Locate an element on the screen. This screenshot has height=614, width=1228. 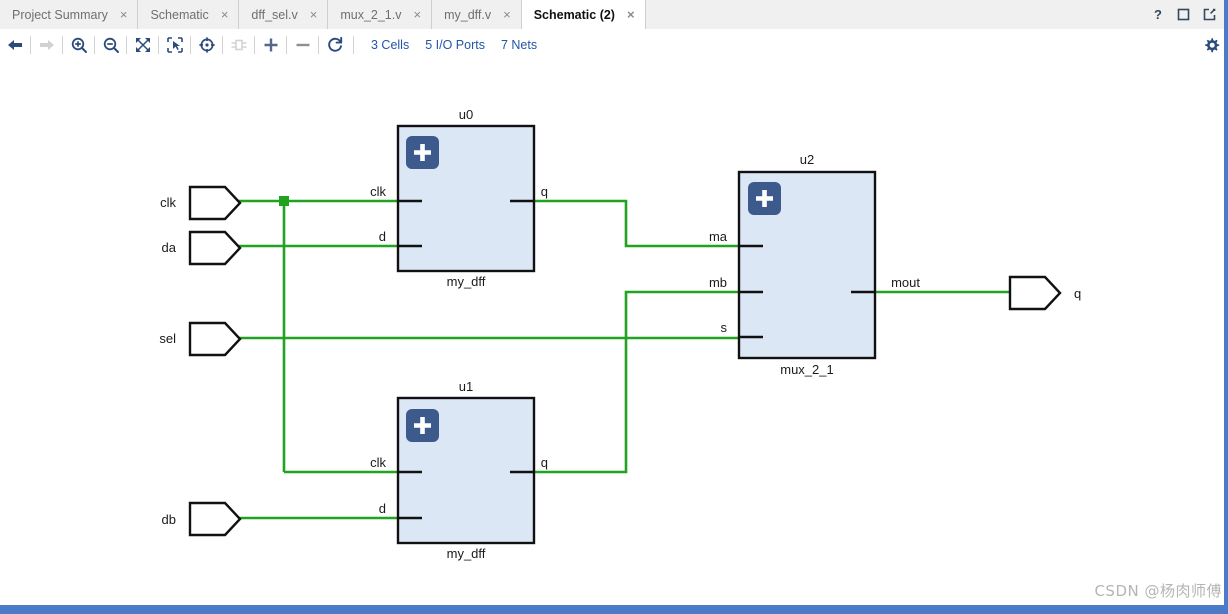
pin-label: mb is located at coordinates (718, 282).